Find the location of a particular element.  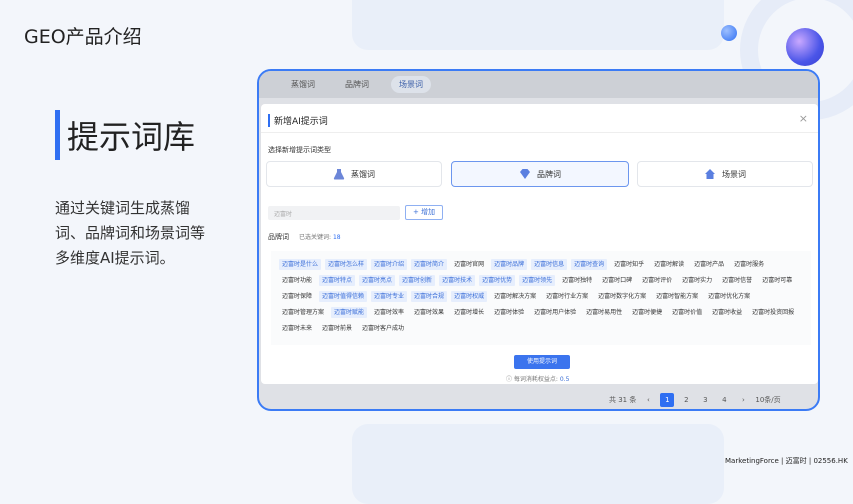

keyword-tag: 迈富时是什么 is located at coordinates (300, 264).